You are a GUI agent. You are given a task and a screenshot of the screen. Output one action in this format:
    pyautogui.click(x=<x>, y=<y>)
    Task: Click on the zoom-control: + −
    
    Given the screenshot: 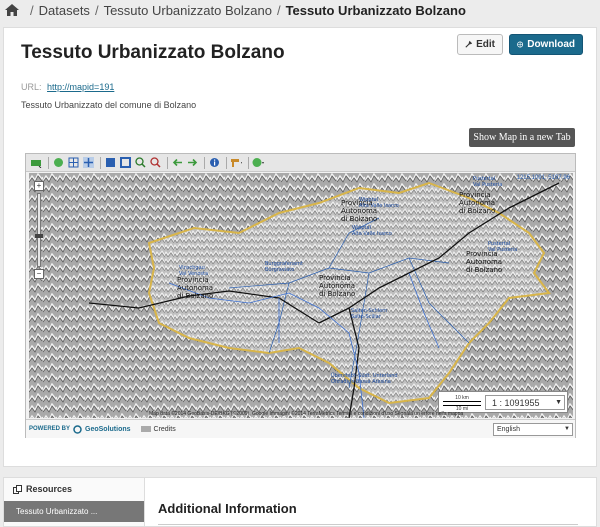 What is the action you would take?
    pyautogui.click(x=39, y=230)
    